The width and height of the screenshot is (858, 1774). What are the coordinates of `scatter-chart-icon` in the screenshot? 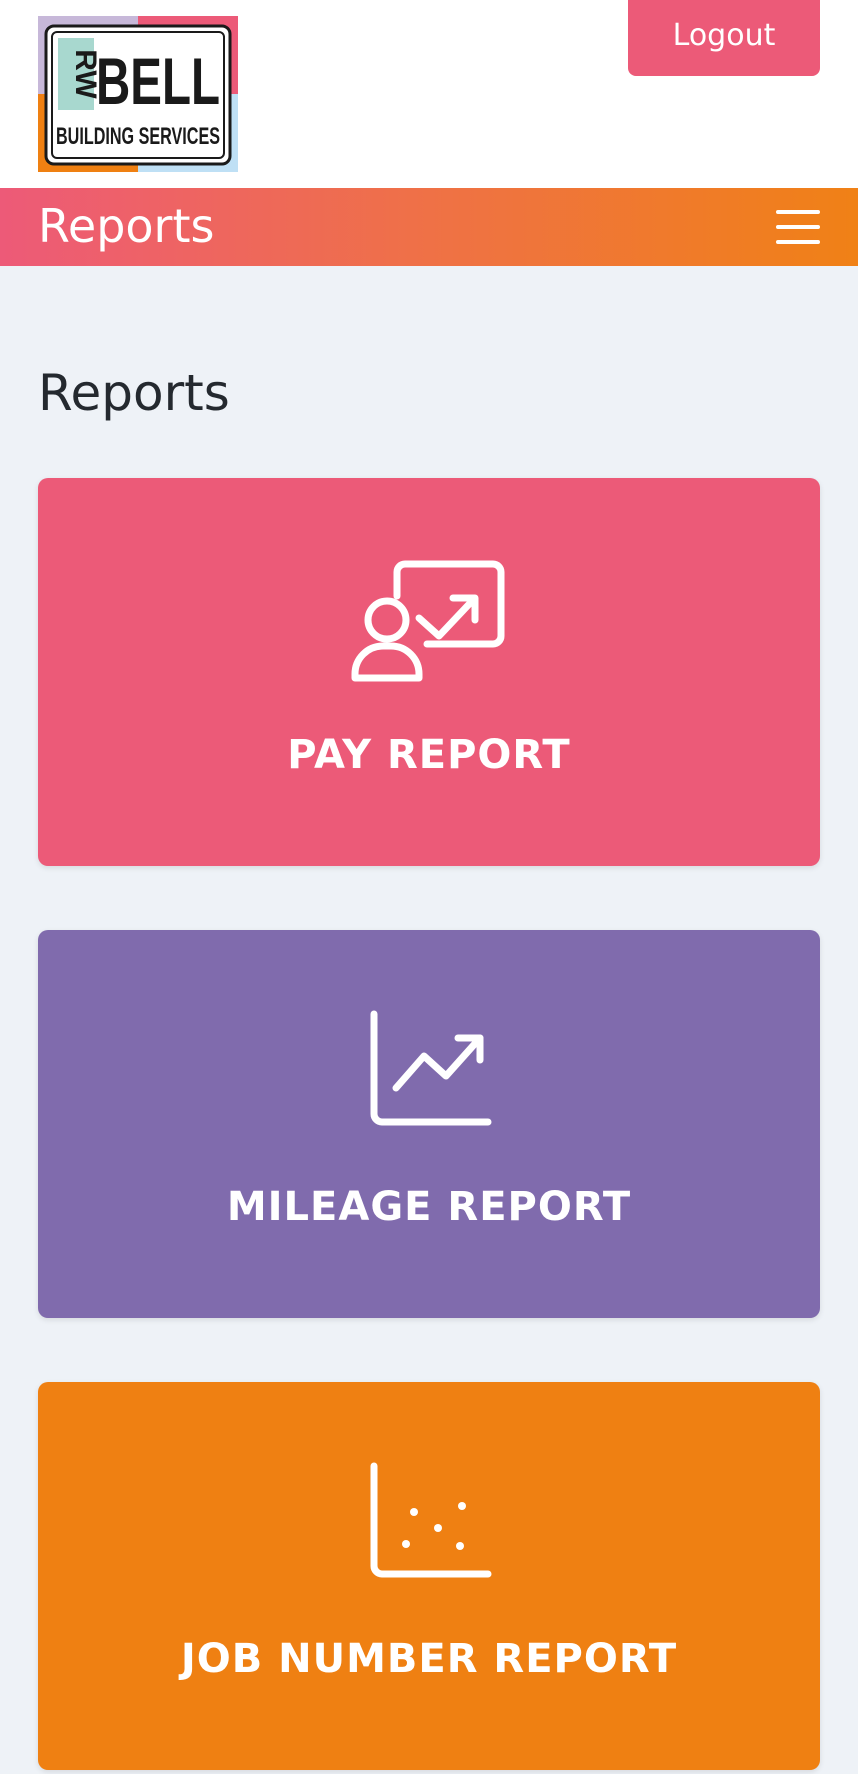 It's located at (429, 1525).